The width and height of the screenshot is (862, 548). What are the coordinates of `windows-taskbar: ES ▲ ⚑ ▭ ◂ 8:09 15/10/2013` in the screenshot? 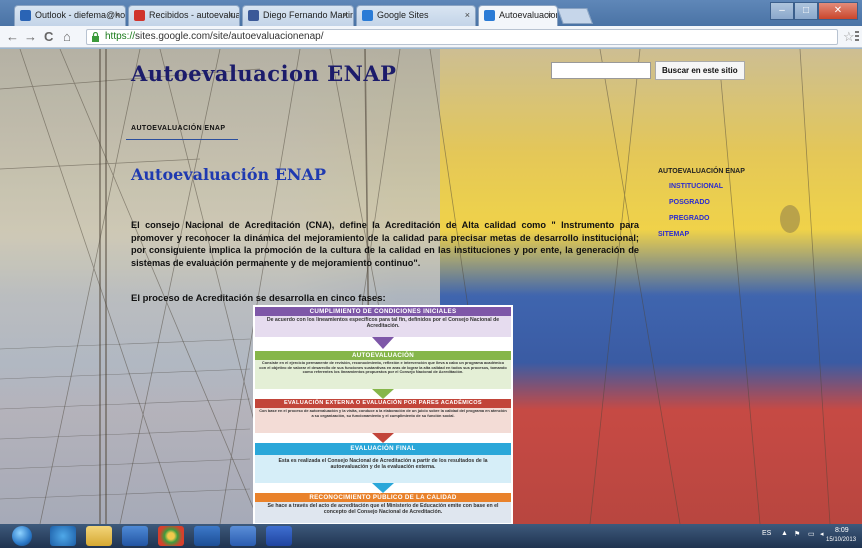 It's located at (431, 536).